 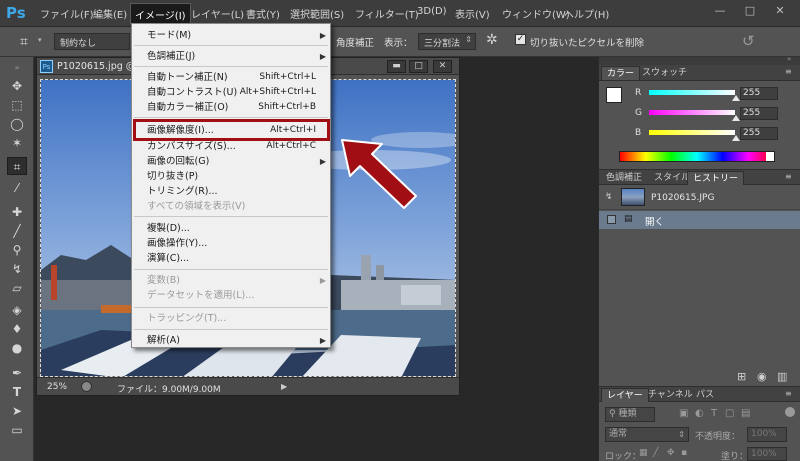 What do you see at coordinates (17, 231) in the screenshot?
I see `brush-tool-icon: ╱` at bounding box center [17, 231].